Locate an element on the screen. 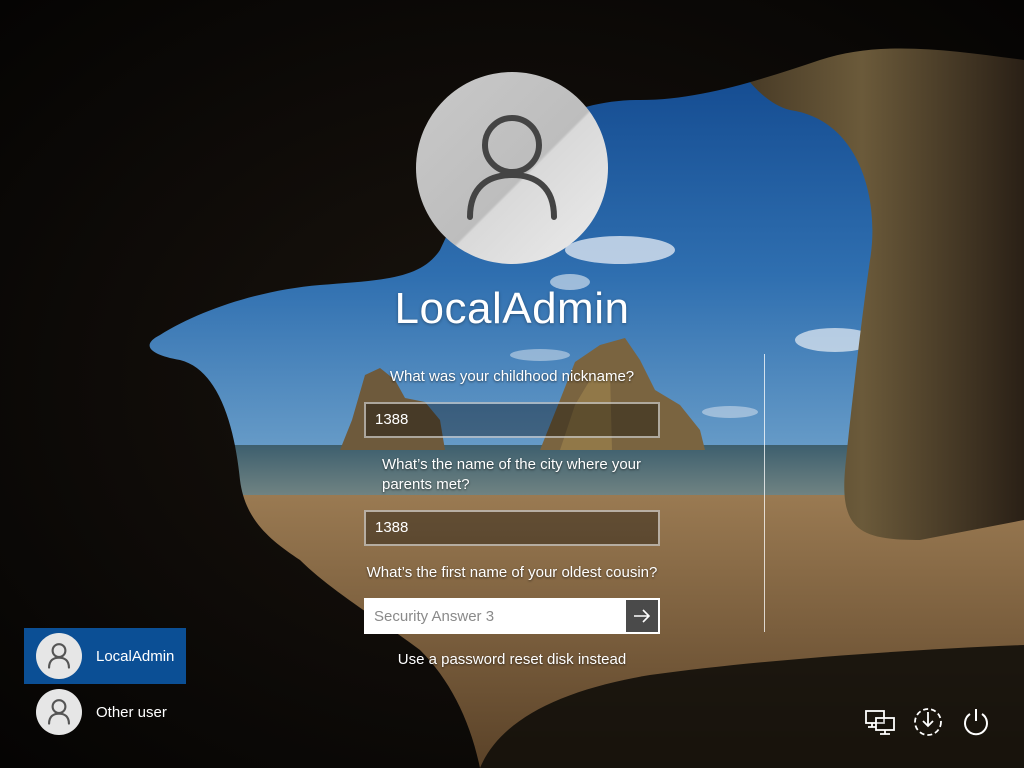  security-question-2-line-1: What’s the name of the city where your is located at coordinates (512, 464).